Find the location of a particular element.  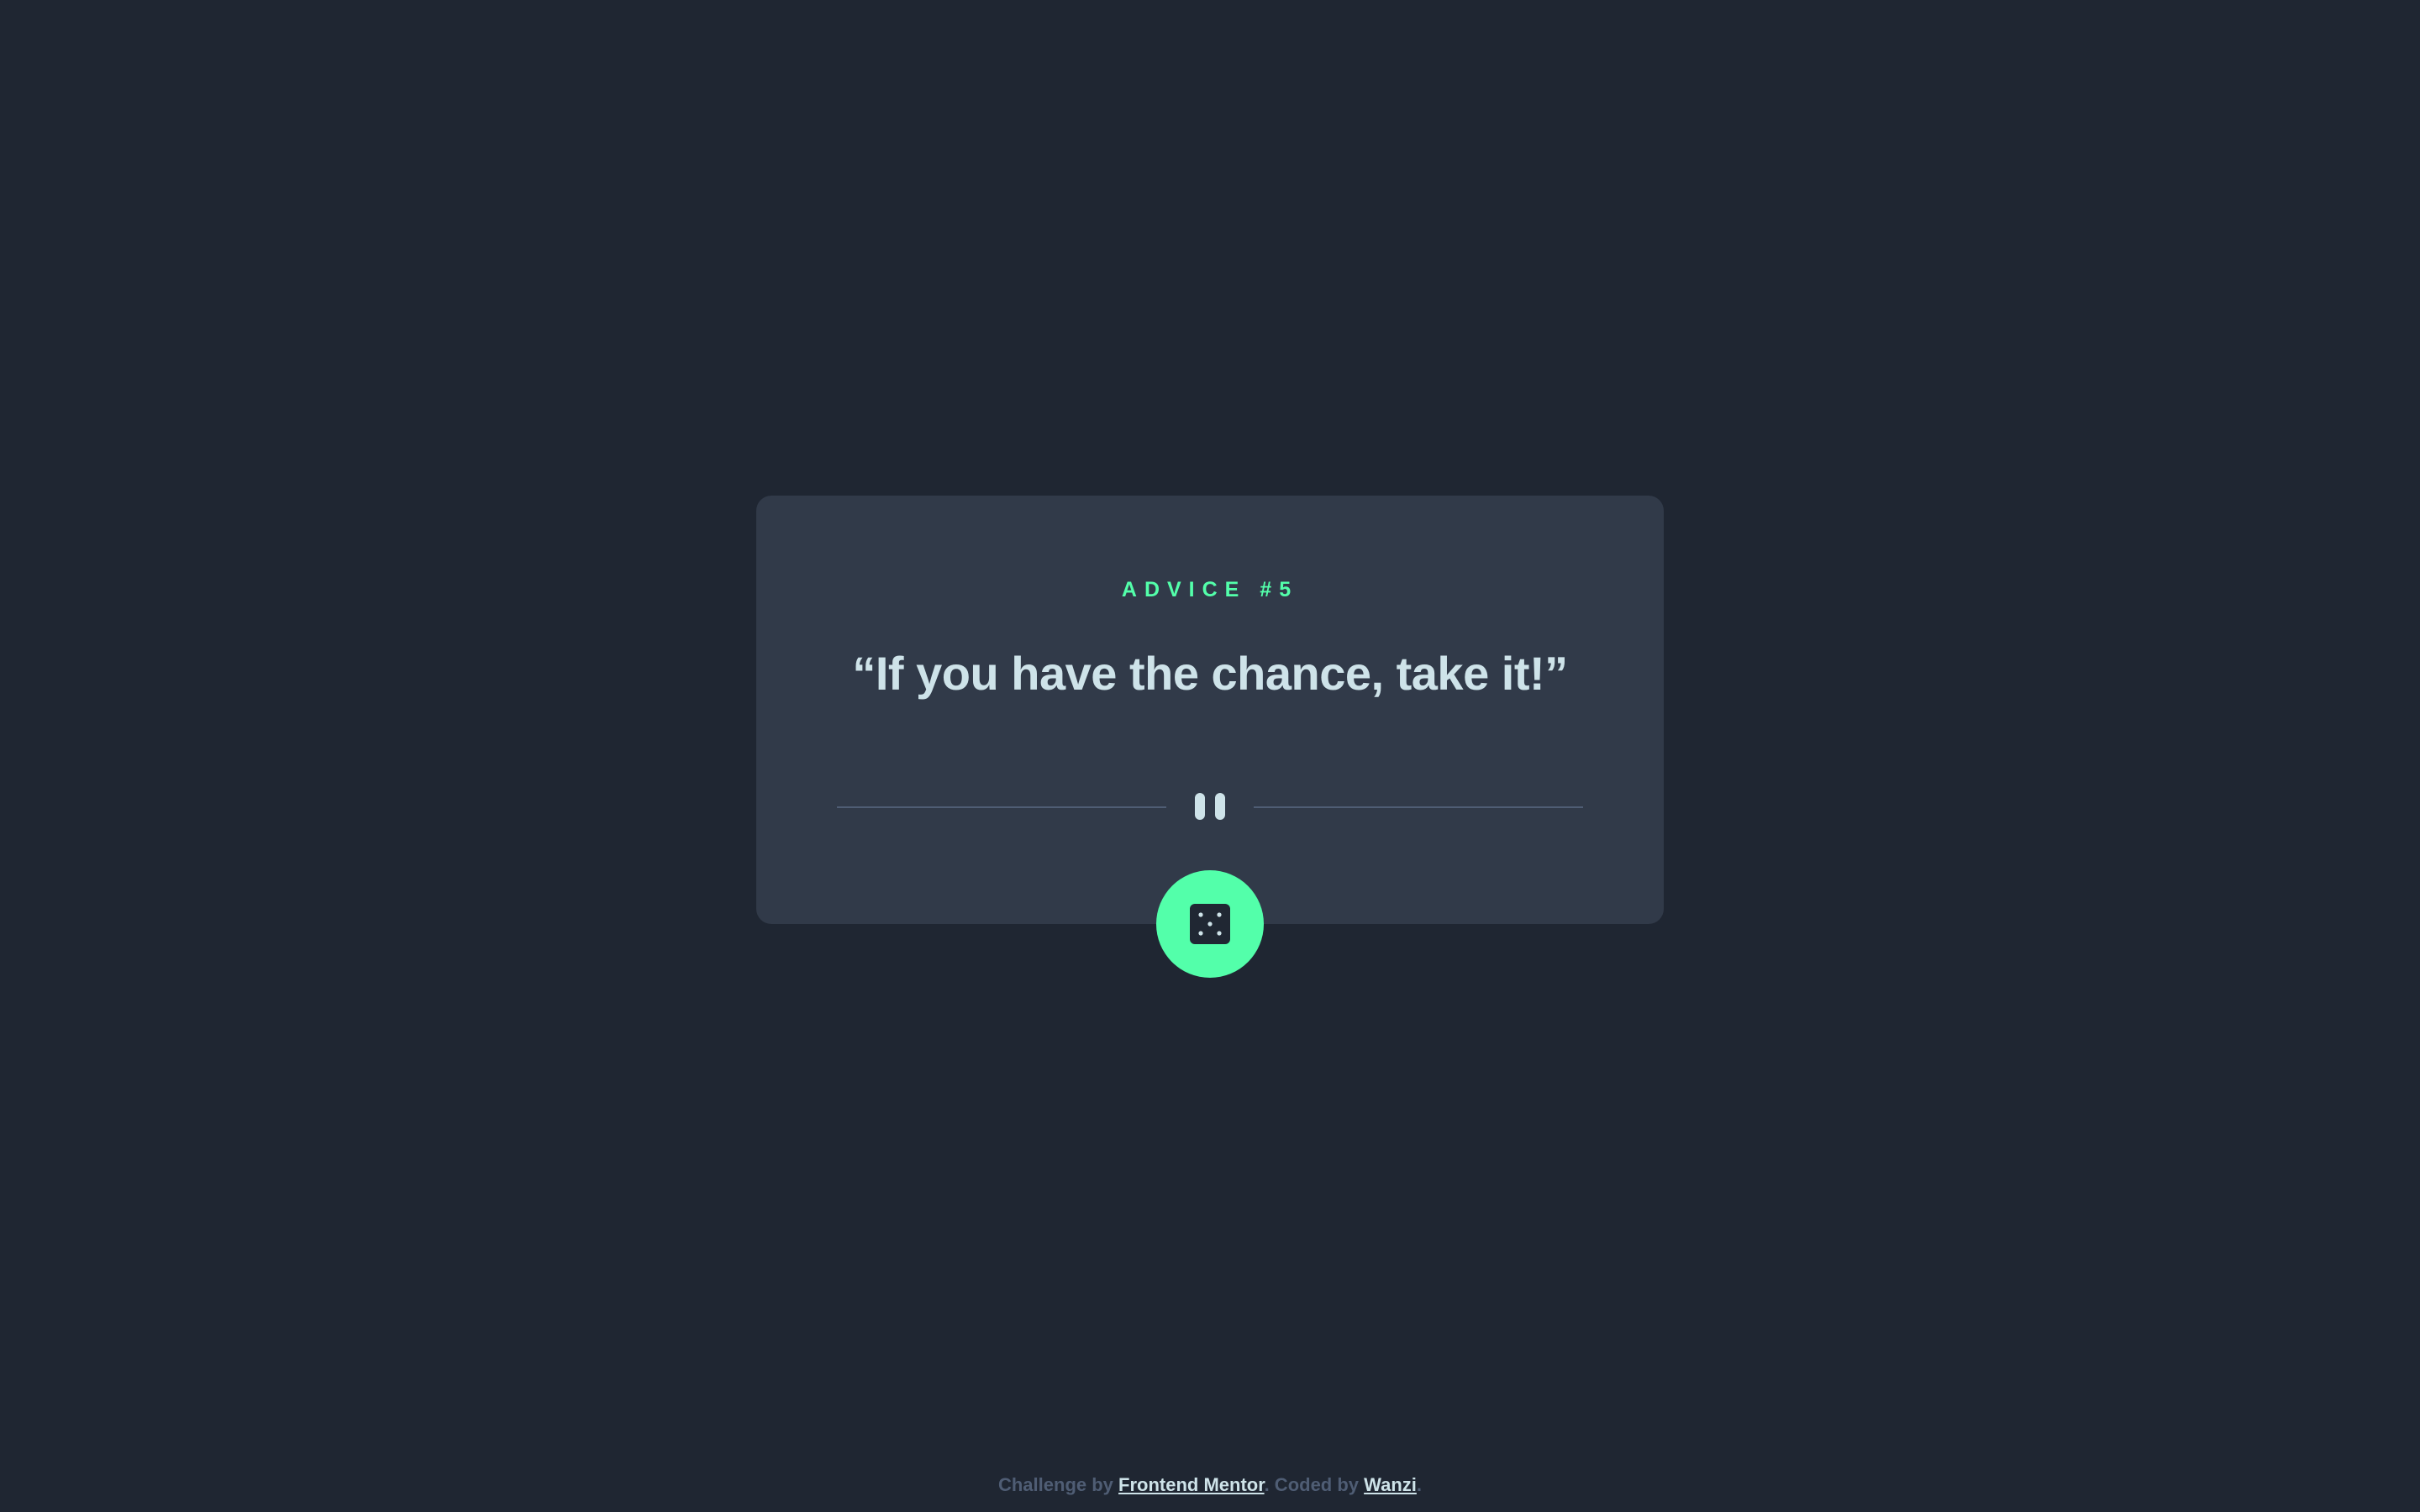

dice-icon is located at coordinates (1210, 924).